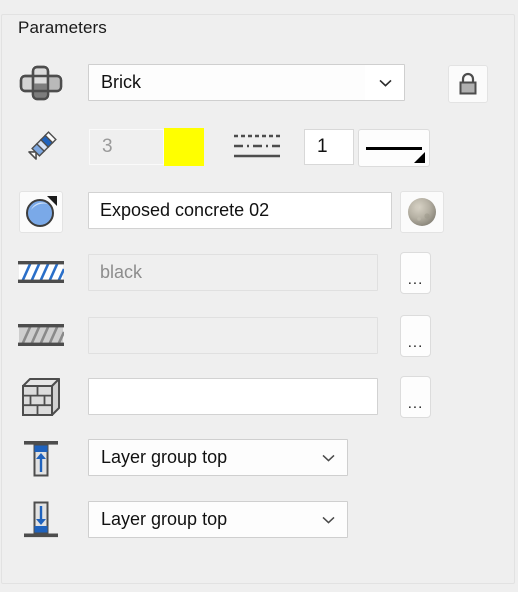  I want to click on lock-button, so click(468, 84).